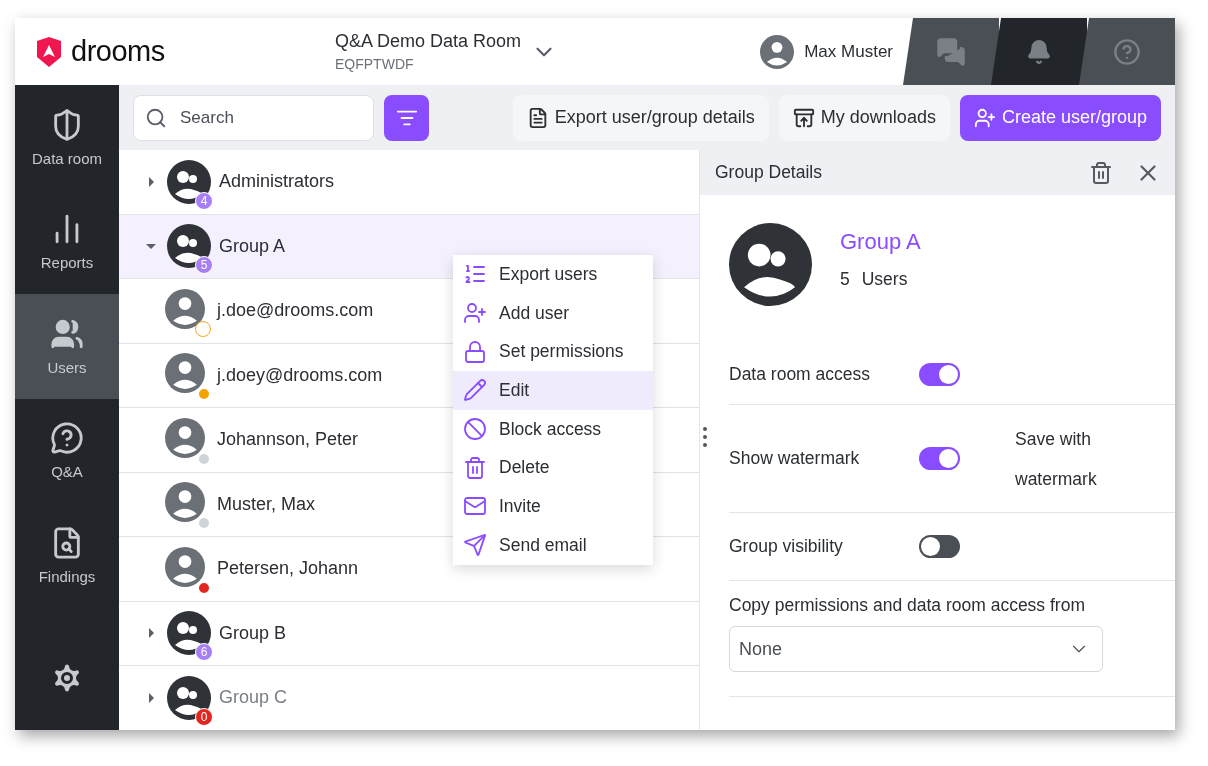 The height and width of the screenshot is (766, 1208). I want to click on menu-item: Delete, so click(553, 468).